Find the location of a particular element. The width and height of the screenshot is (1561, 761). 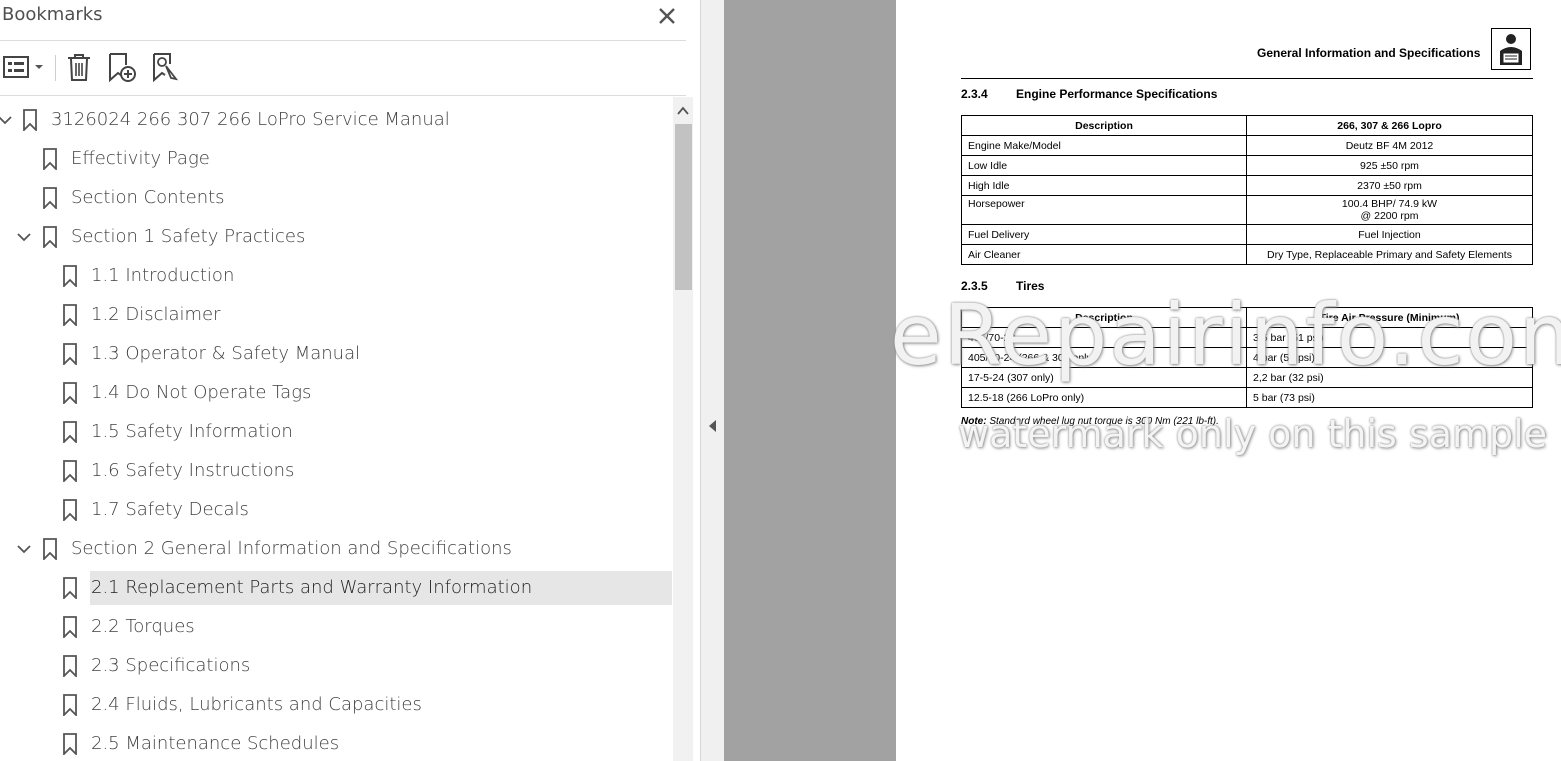

bookmark-item: 2.2 Torques is located at coordinates (336, 627).